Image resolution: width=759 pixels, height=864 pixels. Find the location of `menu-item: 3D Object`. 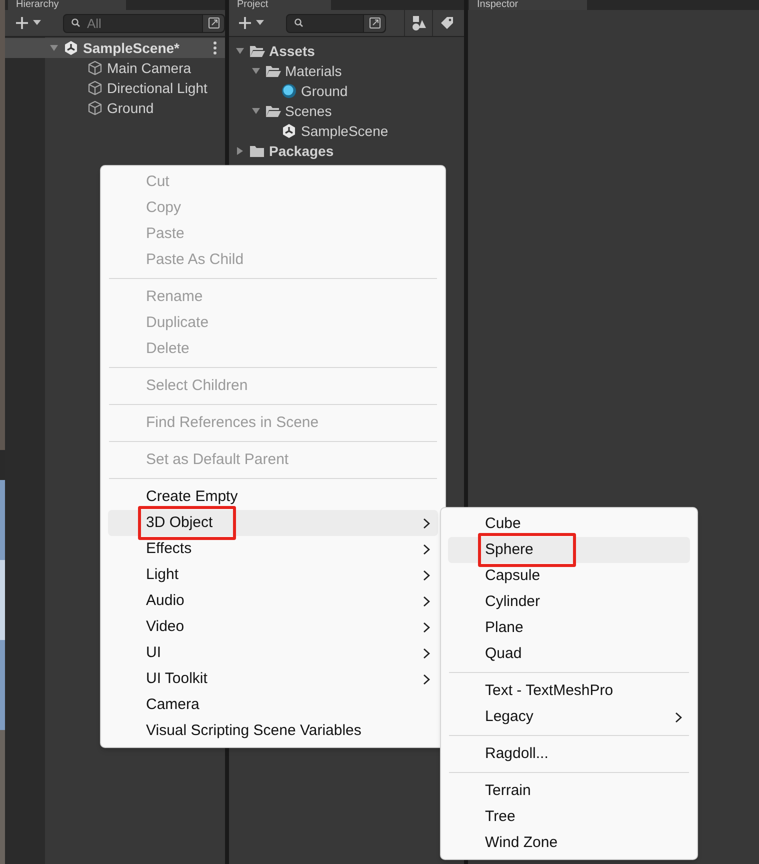

menu-item: 3D Object is located at coordinates (273, 523).